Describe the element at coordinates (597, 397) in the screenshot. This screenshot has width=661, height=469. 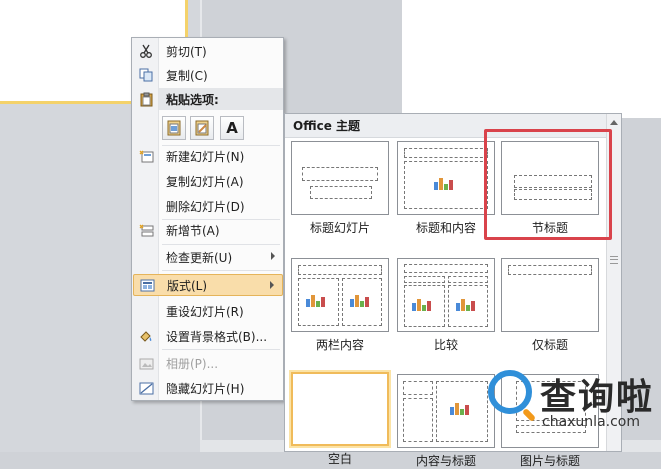
I see `watermark-title: 查询啦` at that location.